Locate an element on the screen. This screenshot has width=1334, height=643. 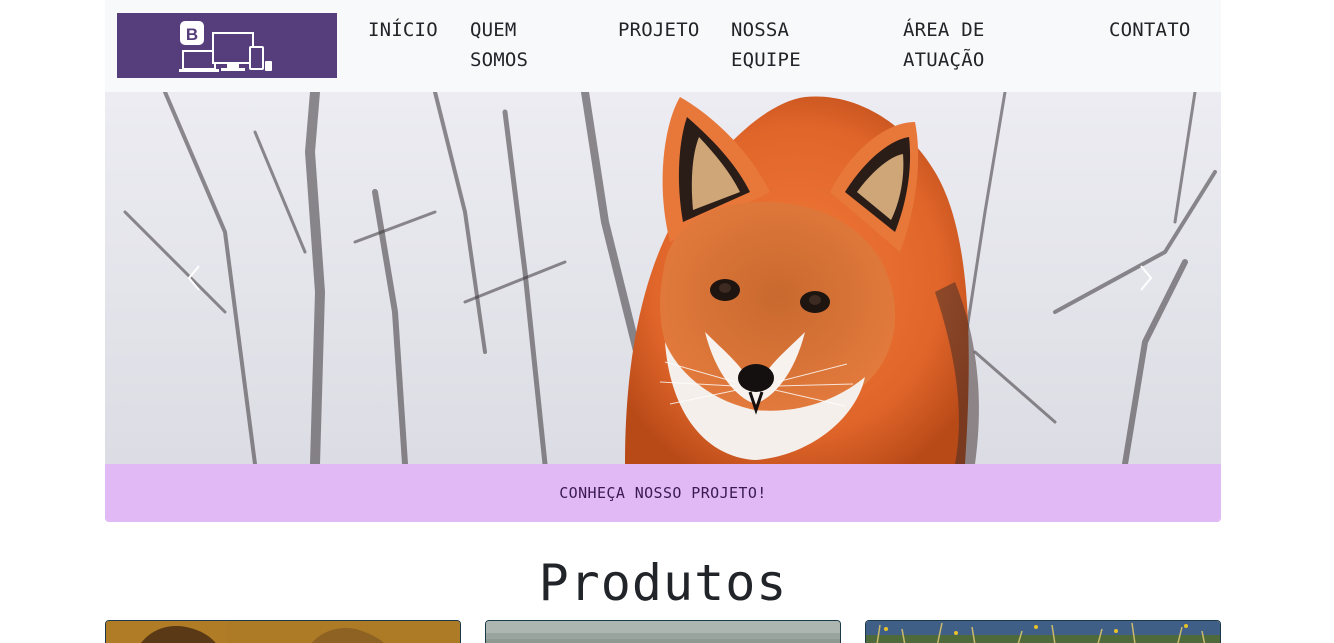
bootstrap-devices-logo-icon: B is located at coordinates (225, 46).